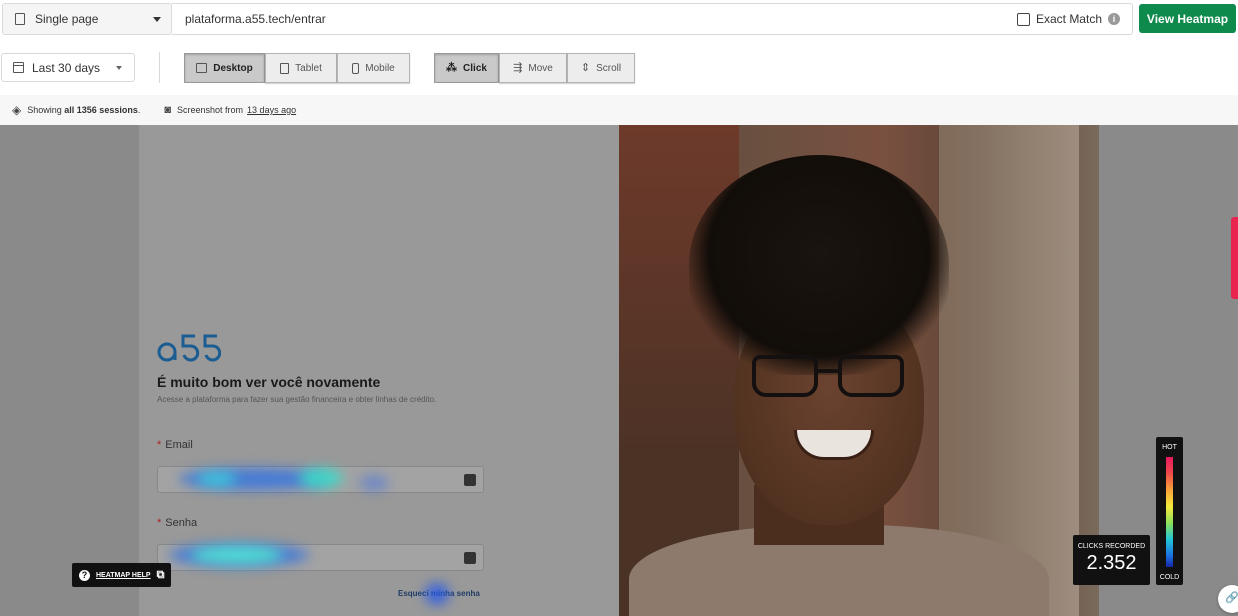 This screenshot has width=1238, height=616. I want to click on page-type-select: Single page, so click(87, 19).